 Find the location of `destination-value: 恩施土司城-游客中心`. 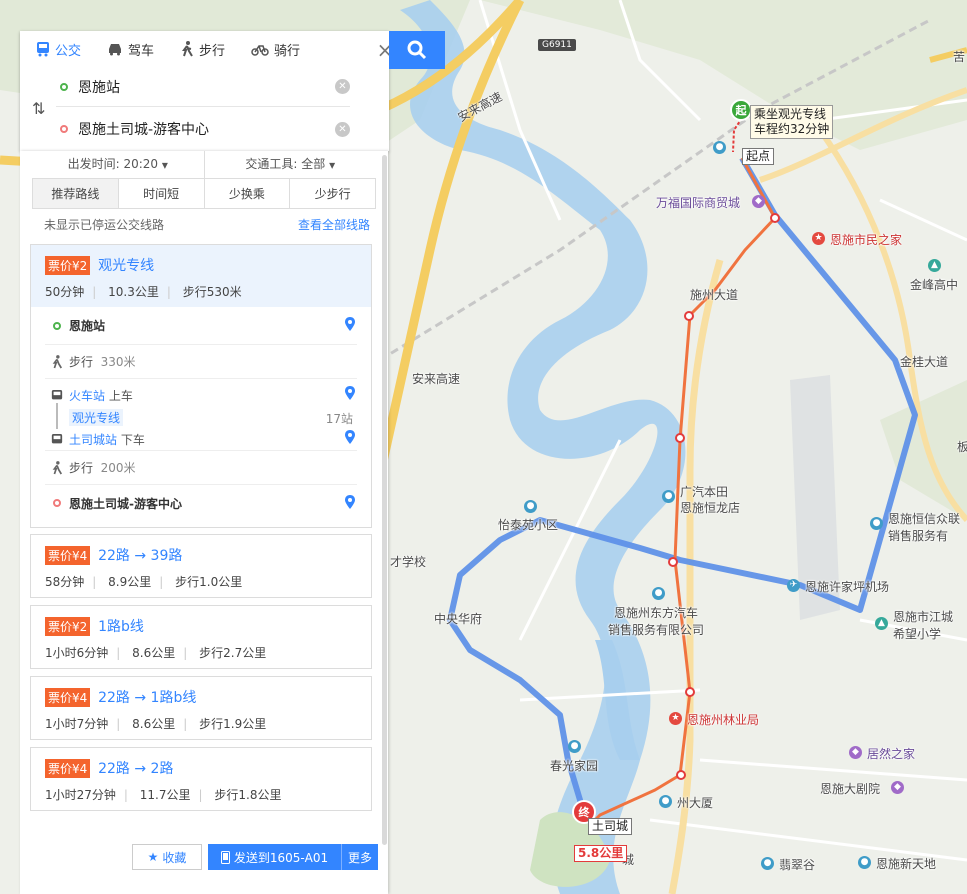

destination-value: 恩施土司城-游客中心 is located at coordinates (144, 130).